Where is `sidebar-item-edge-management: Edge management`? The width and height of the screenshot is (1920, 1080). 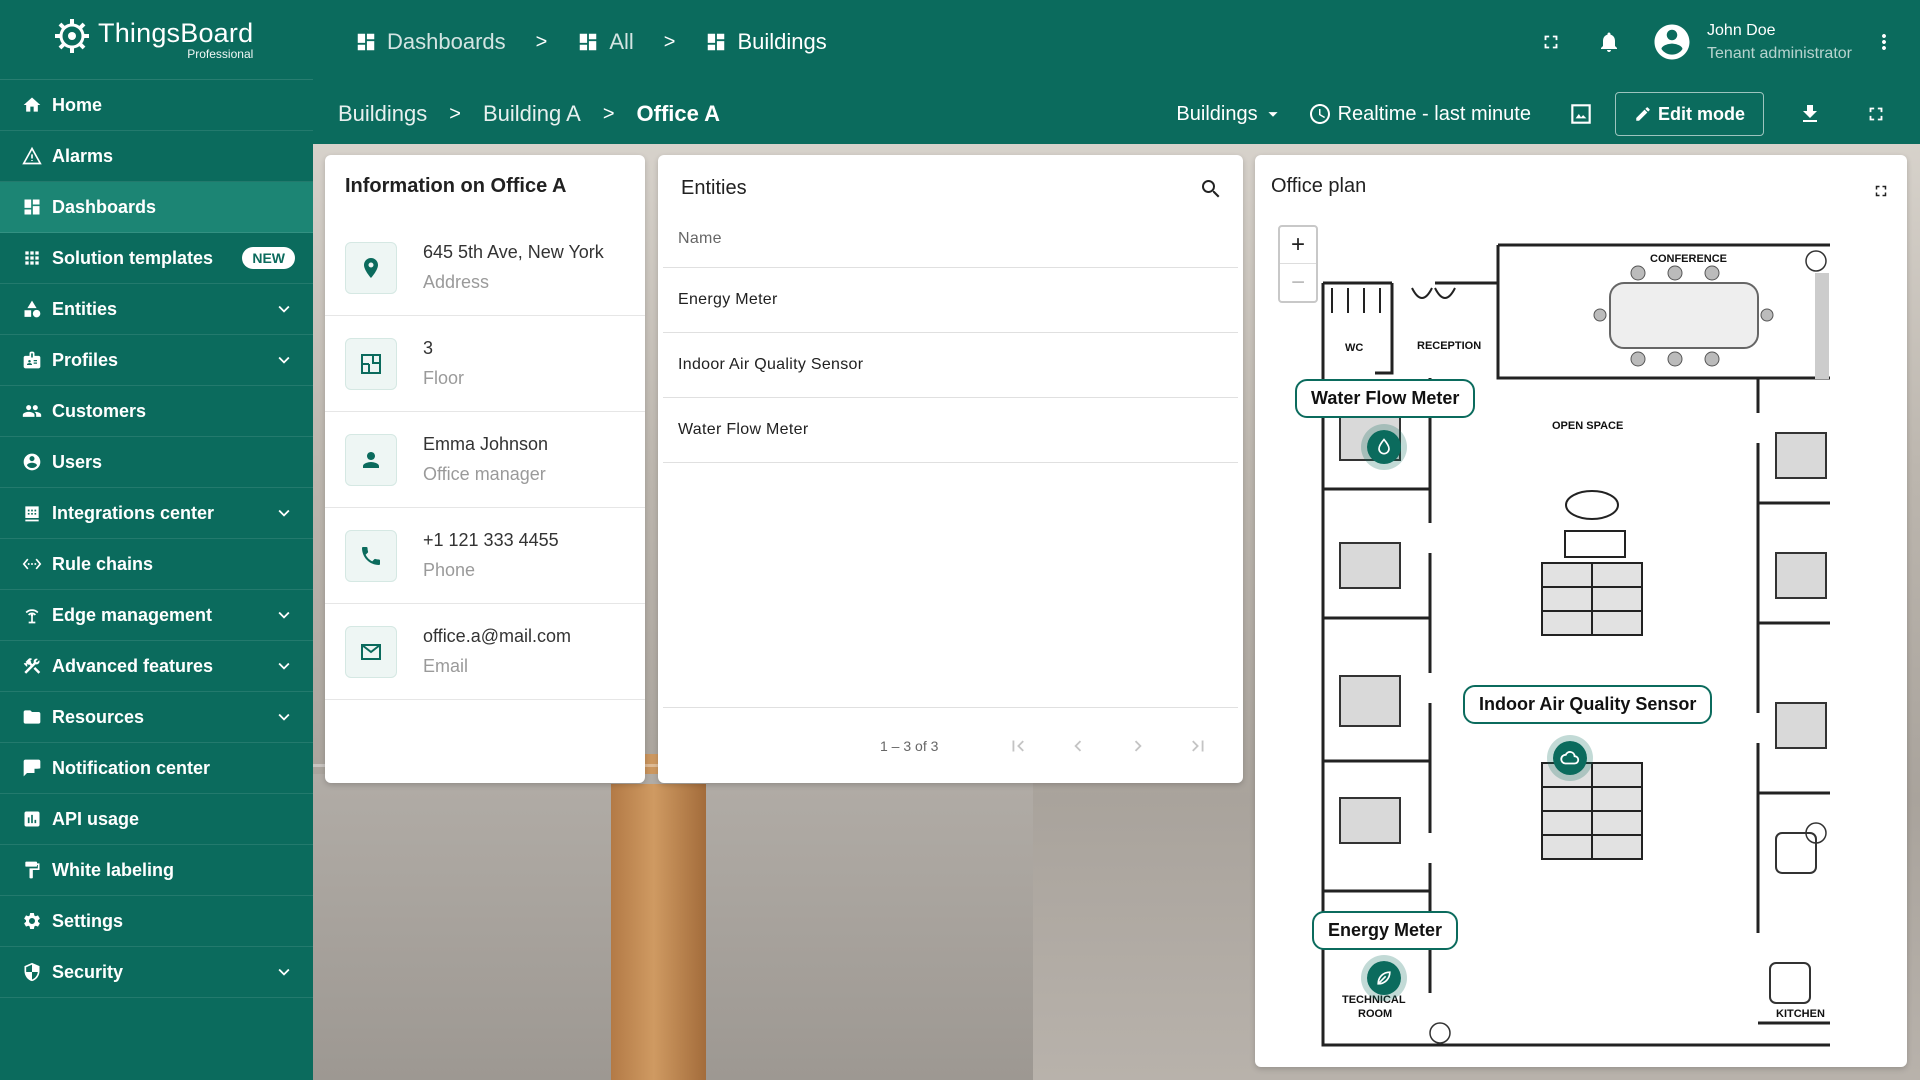 sidebar-item-edge-management: Edge management is located at coordinates (156, 615).